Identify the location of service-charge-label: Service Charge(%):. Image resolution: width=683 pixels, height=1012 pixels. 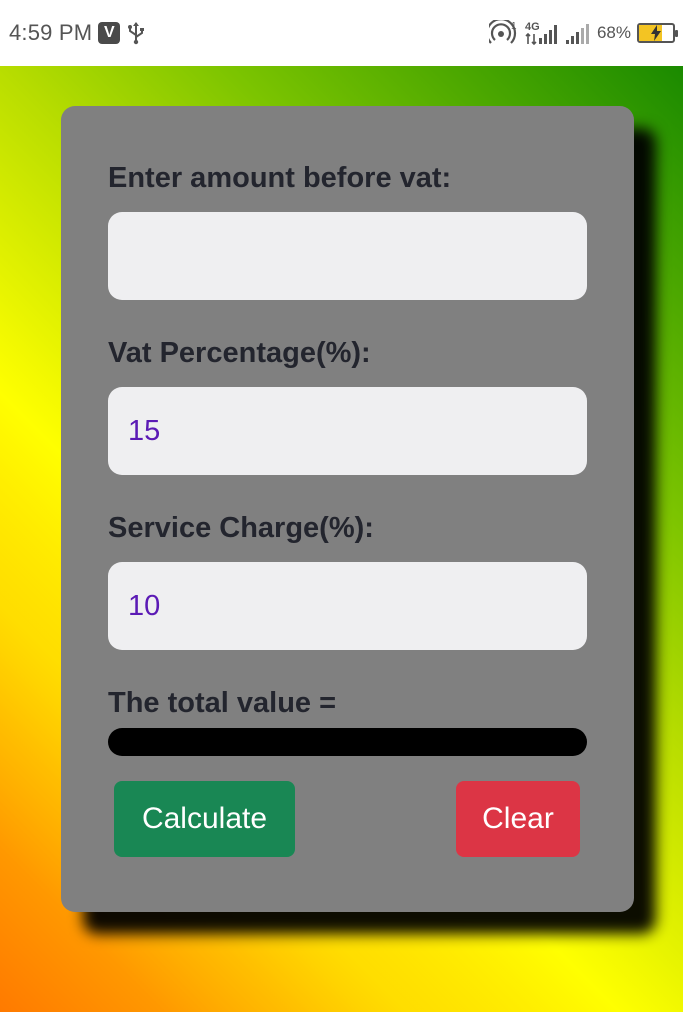
(241, 528).